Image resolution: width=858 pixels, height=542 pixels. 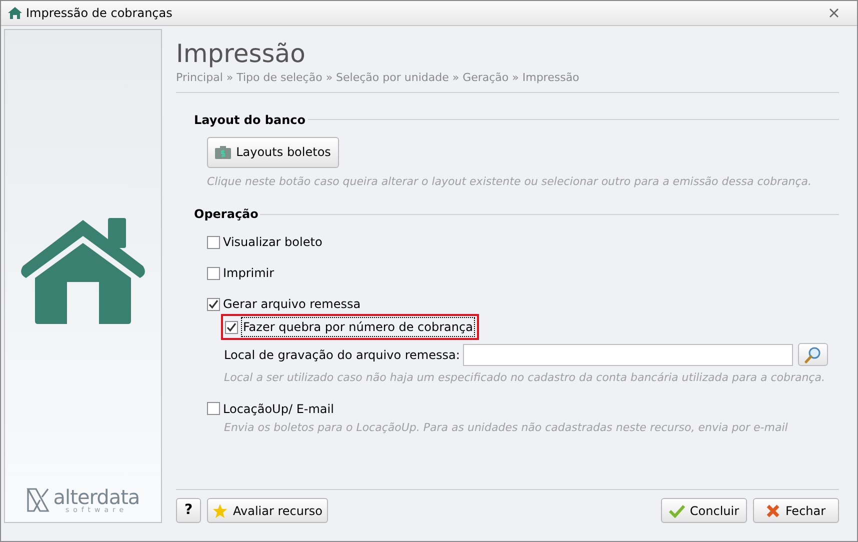 I want to click on section-heading: Layout do banco, so click(x=250, y=120).